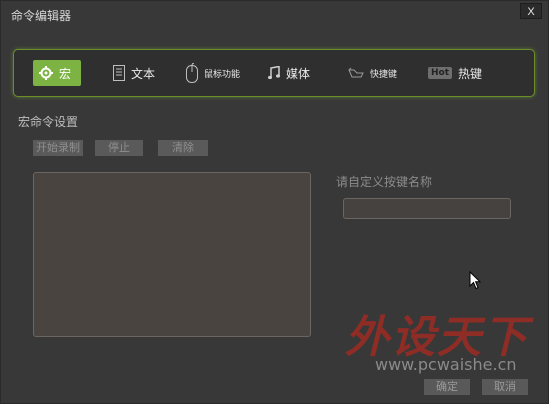 This screenshot has width=549, height=404. Describe the element at coordinates (384, 74) in the screenshot. I see `tab-shortcut-label: 快捷键` at that location.